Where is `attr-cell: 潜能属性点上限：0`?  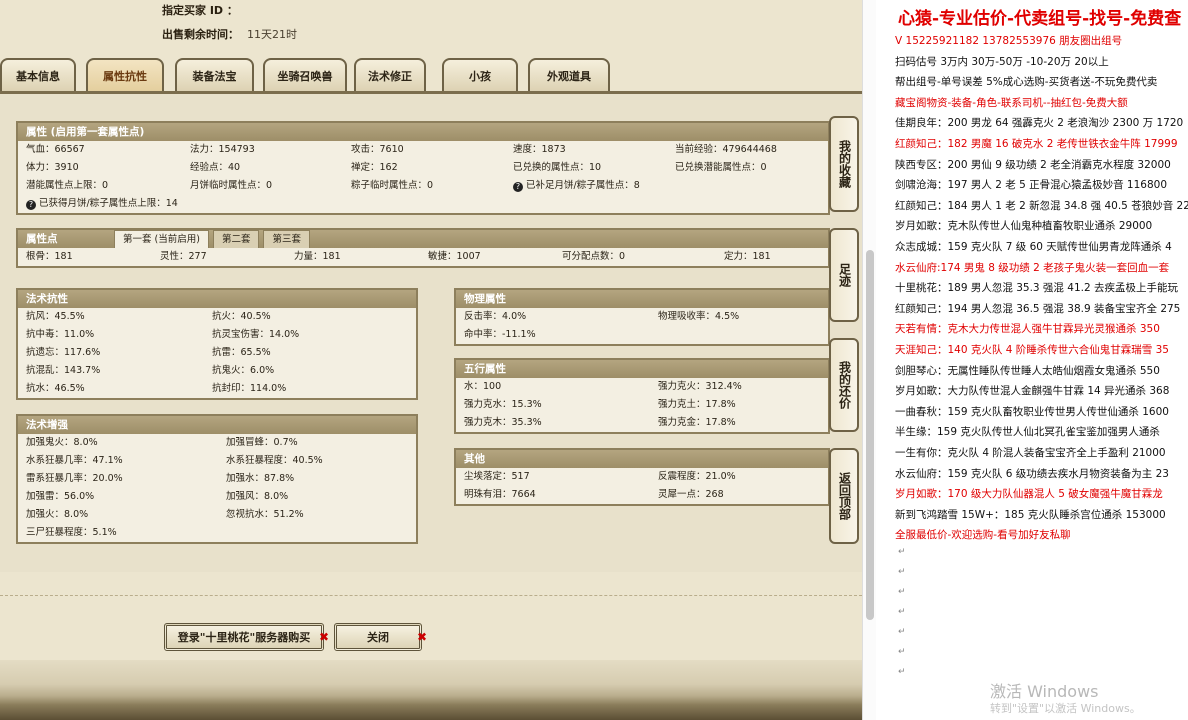 attr-cell: 潜能属性点上限：0 is located at coordinates (67, 185).